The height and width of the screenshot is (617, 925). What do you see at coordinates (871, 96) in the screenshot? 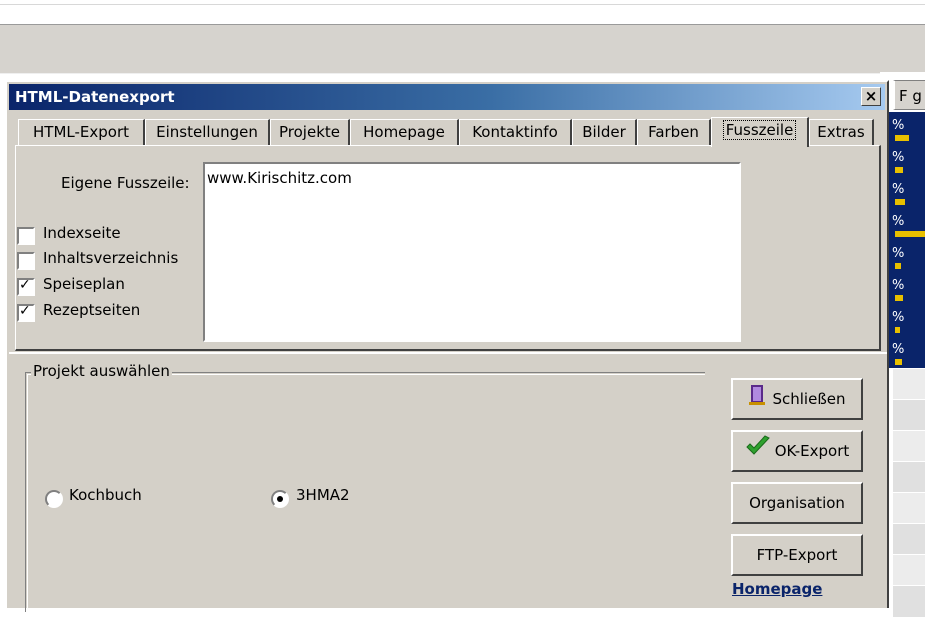
I see `close-icon: ×` at bounding box center [871, 96].